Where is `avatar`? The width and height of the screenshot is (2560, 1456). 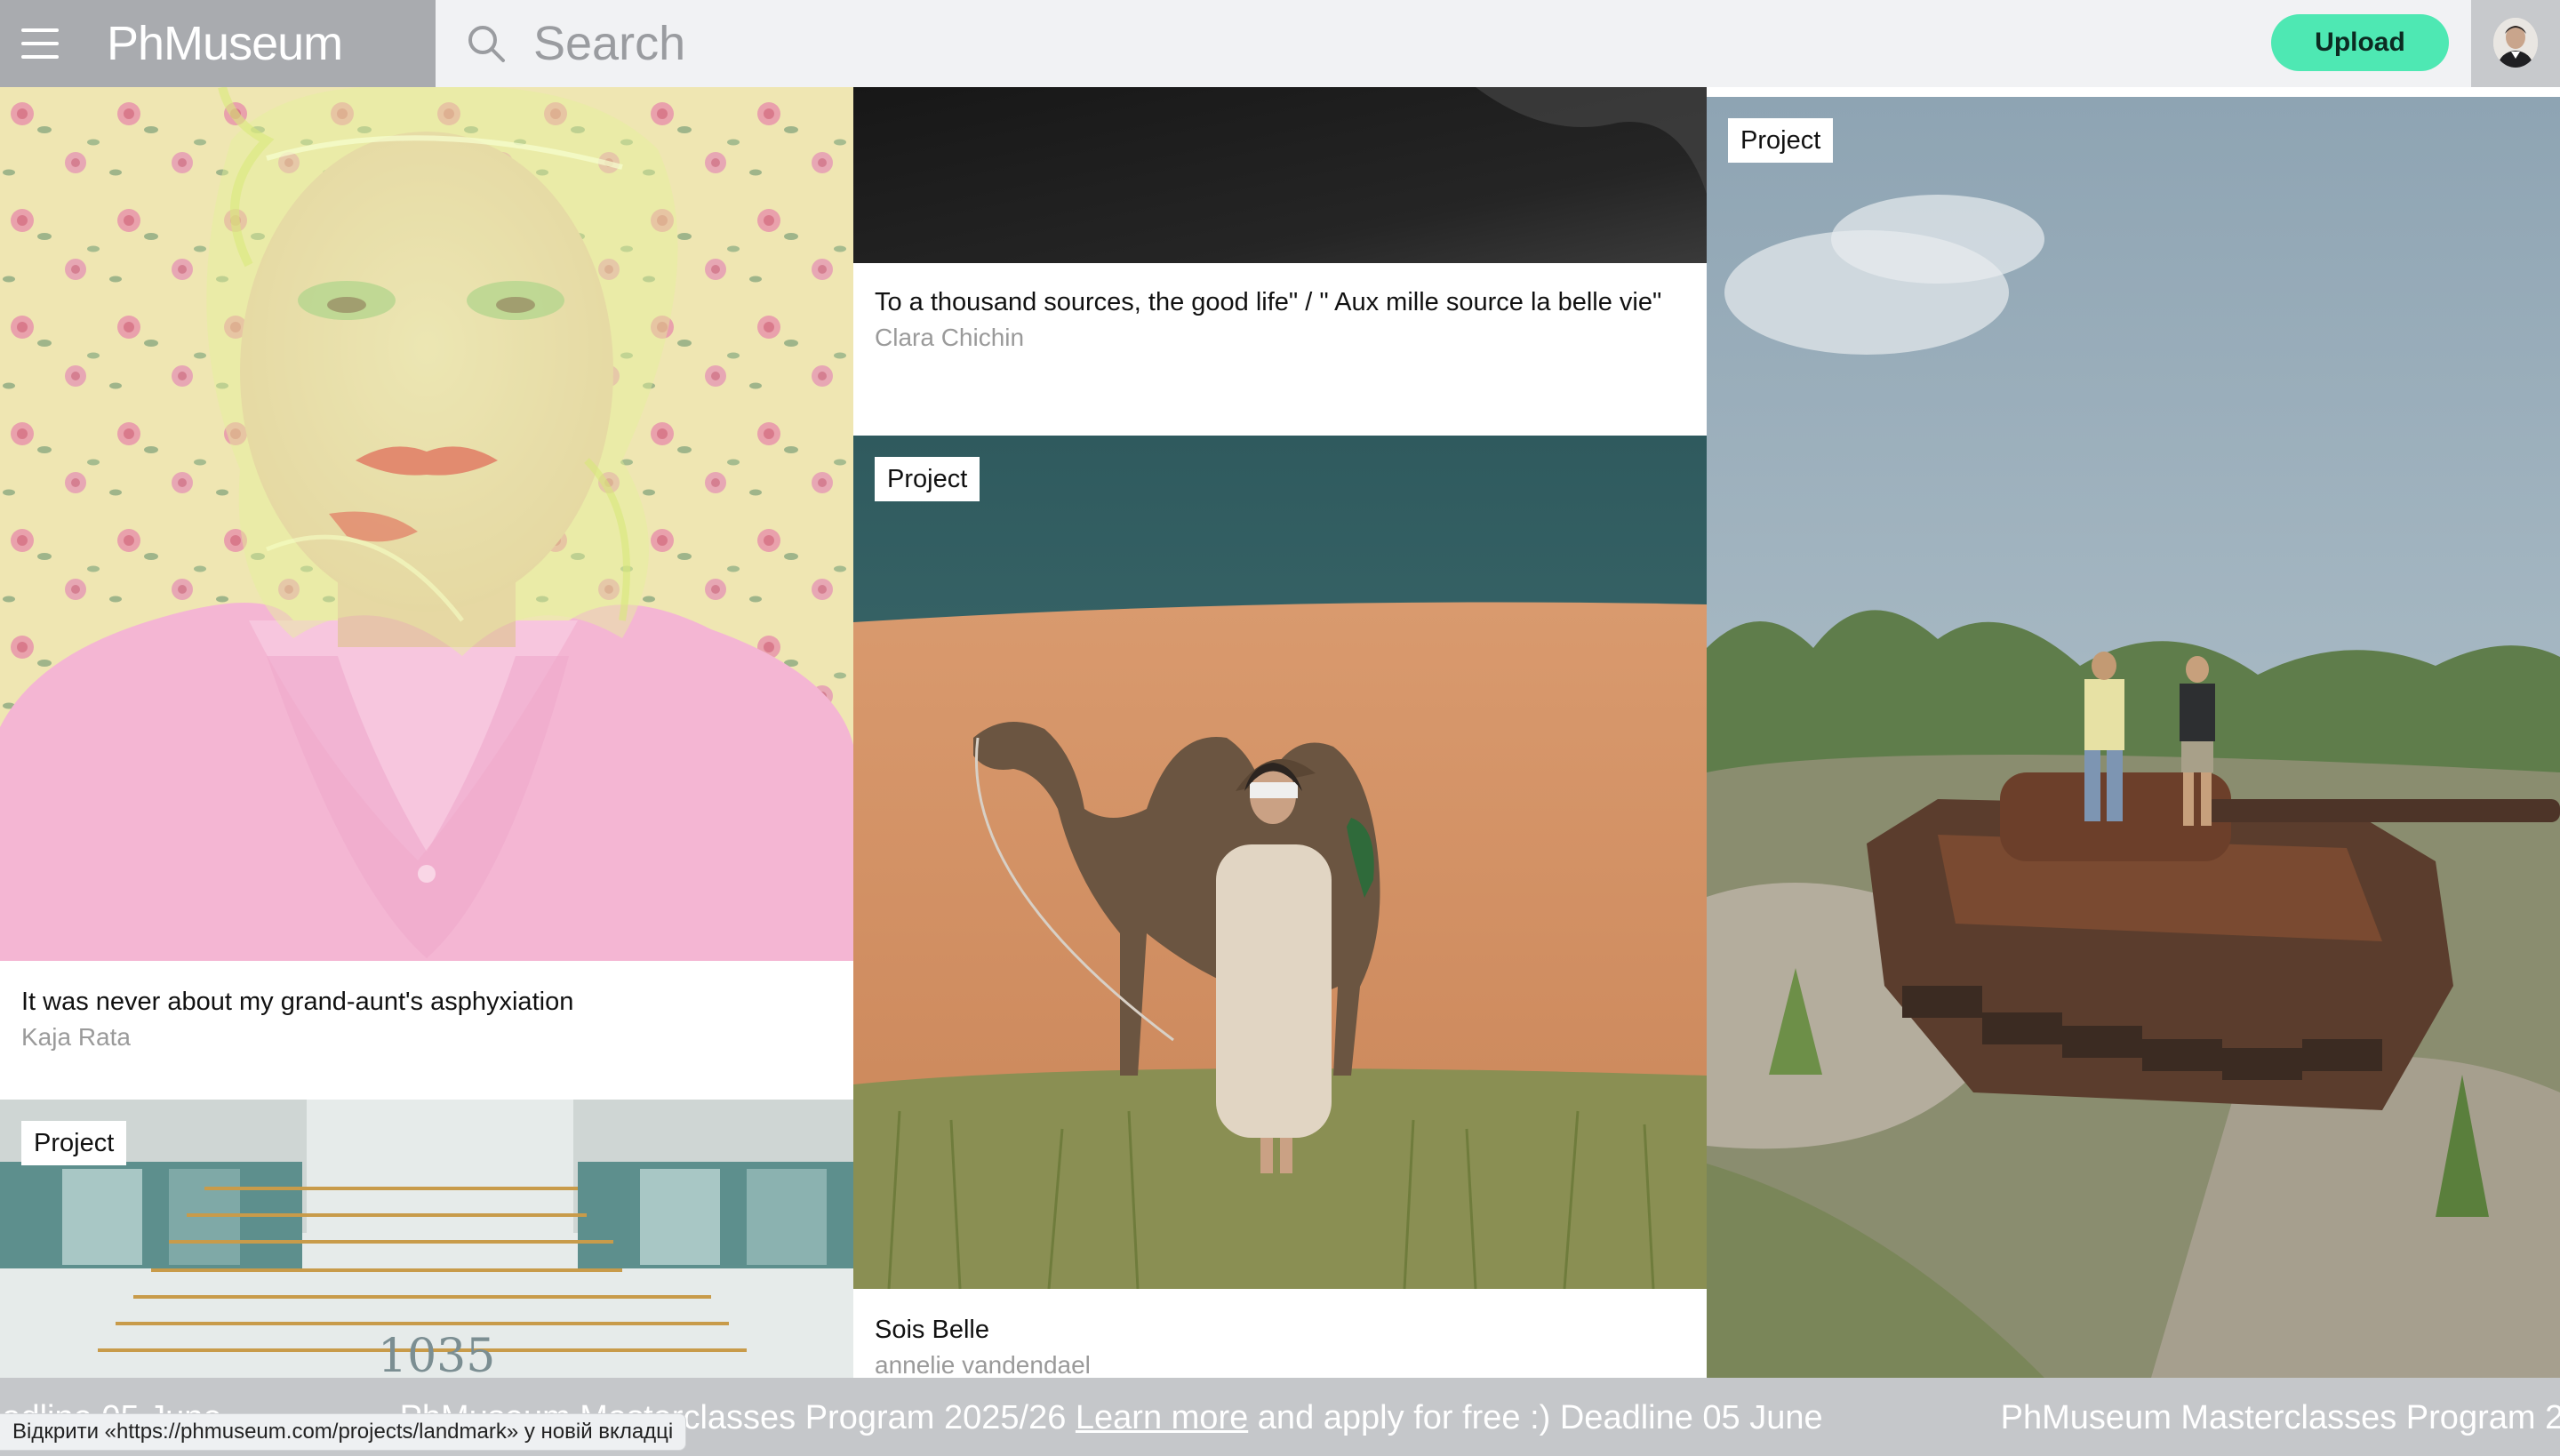
avatar is located at coordinates (2515, 43).